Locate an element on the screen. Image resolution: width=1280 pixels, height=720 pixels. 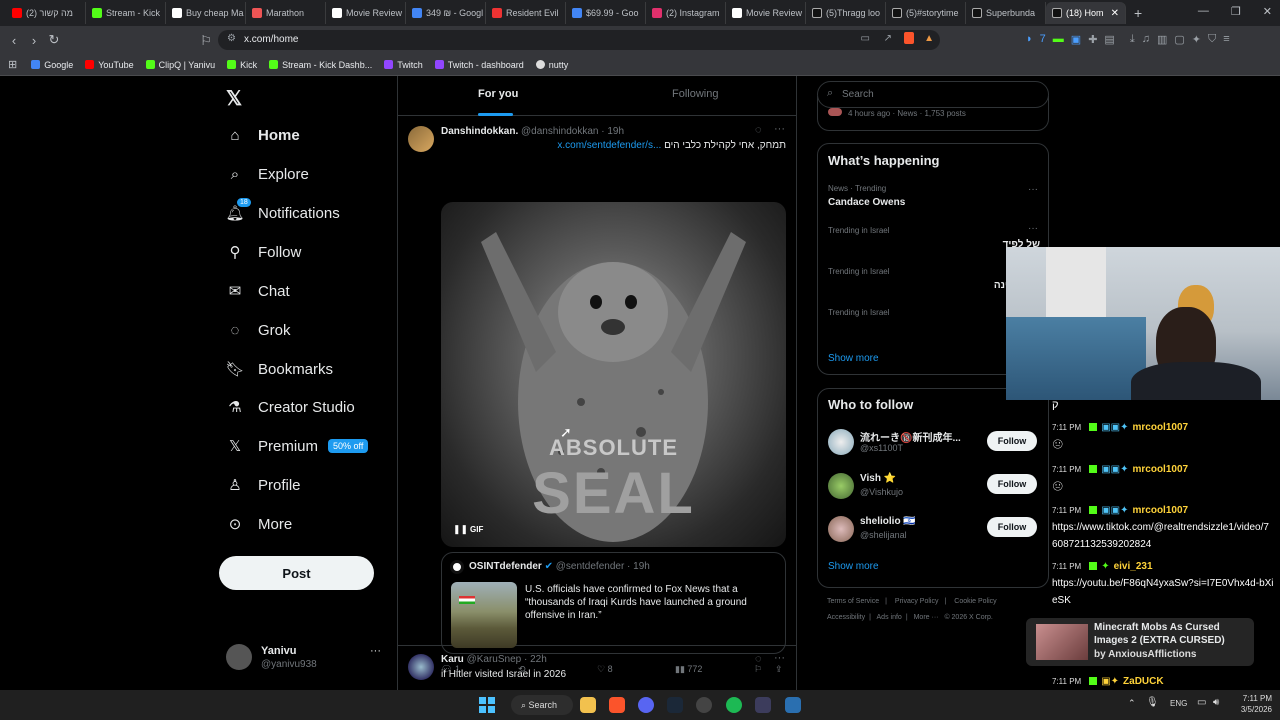
extension-icon: ▬ is located at coordinates (1058, 39).